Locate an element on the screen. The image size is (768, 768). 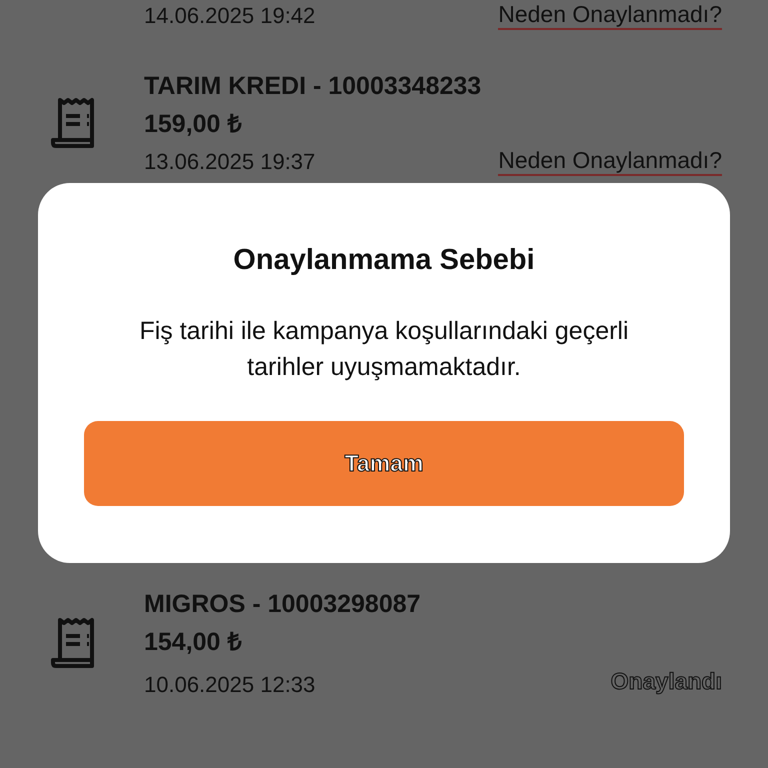
receipt-amount: 154,00 ₺ is located at coordinates (193, 642).